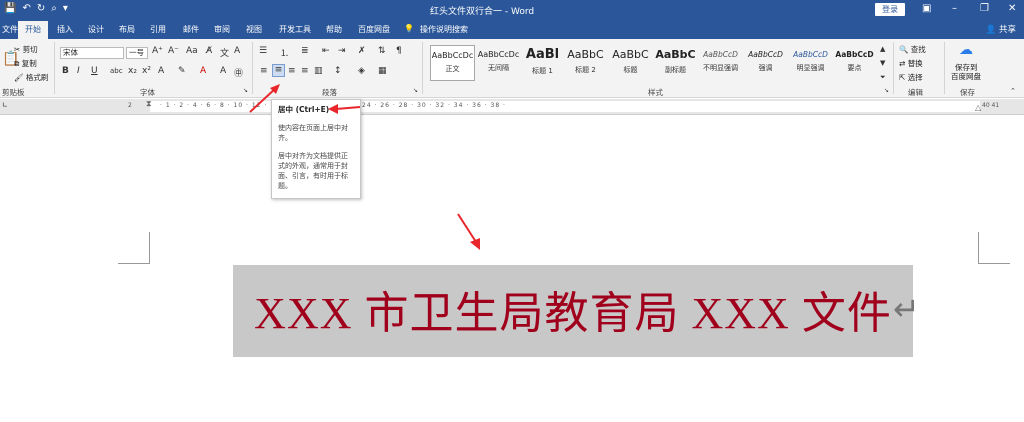 This screenshot has width=1024, height=422. Describe the element at coordinates (31, 77) in the screenshot. I see `format-painter-button: 🖌 格式刷` at that location.